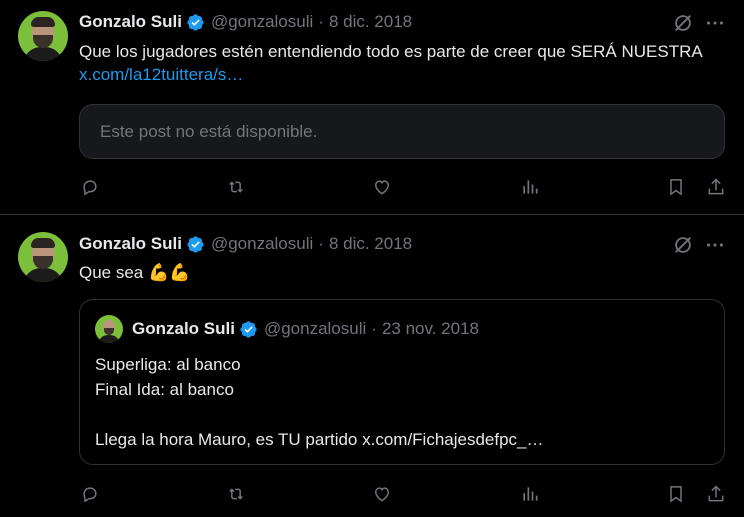 Image resolution: width=744 pixels, height=517 pixels. I want to click on quoted-avatar, so click(109, 329).